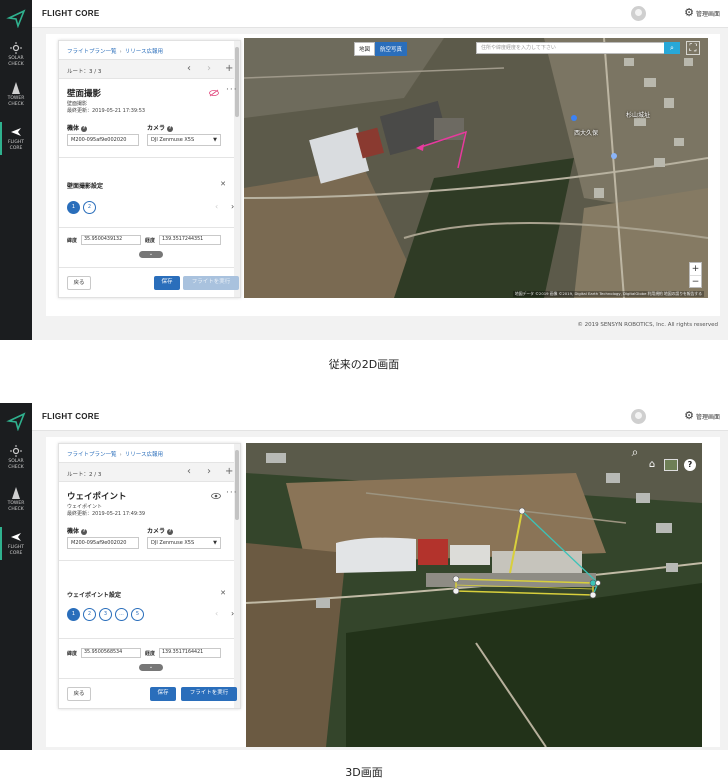  I want to click on map-type-satellite: 航空写真, so click(391, 49).